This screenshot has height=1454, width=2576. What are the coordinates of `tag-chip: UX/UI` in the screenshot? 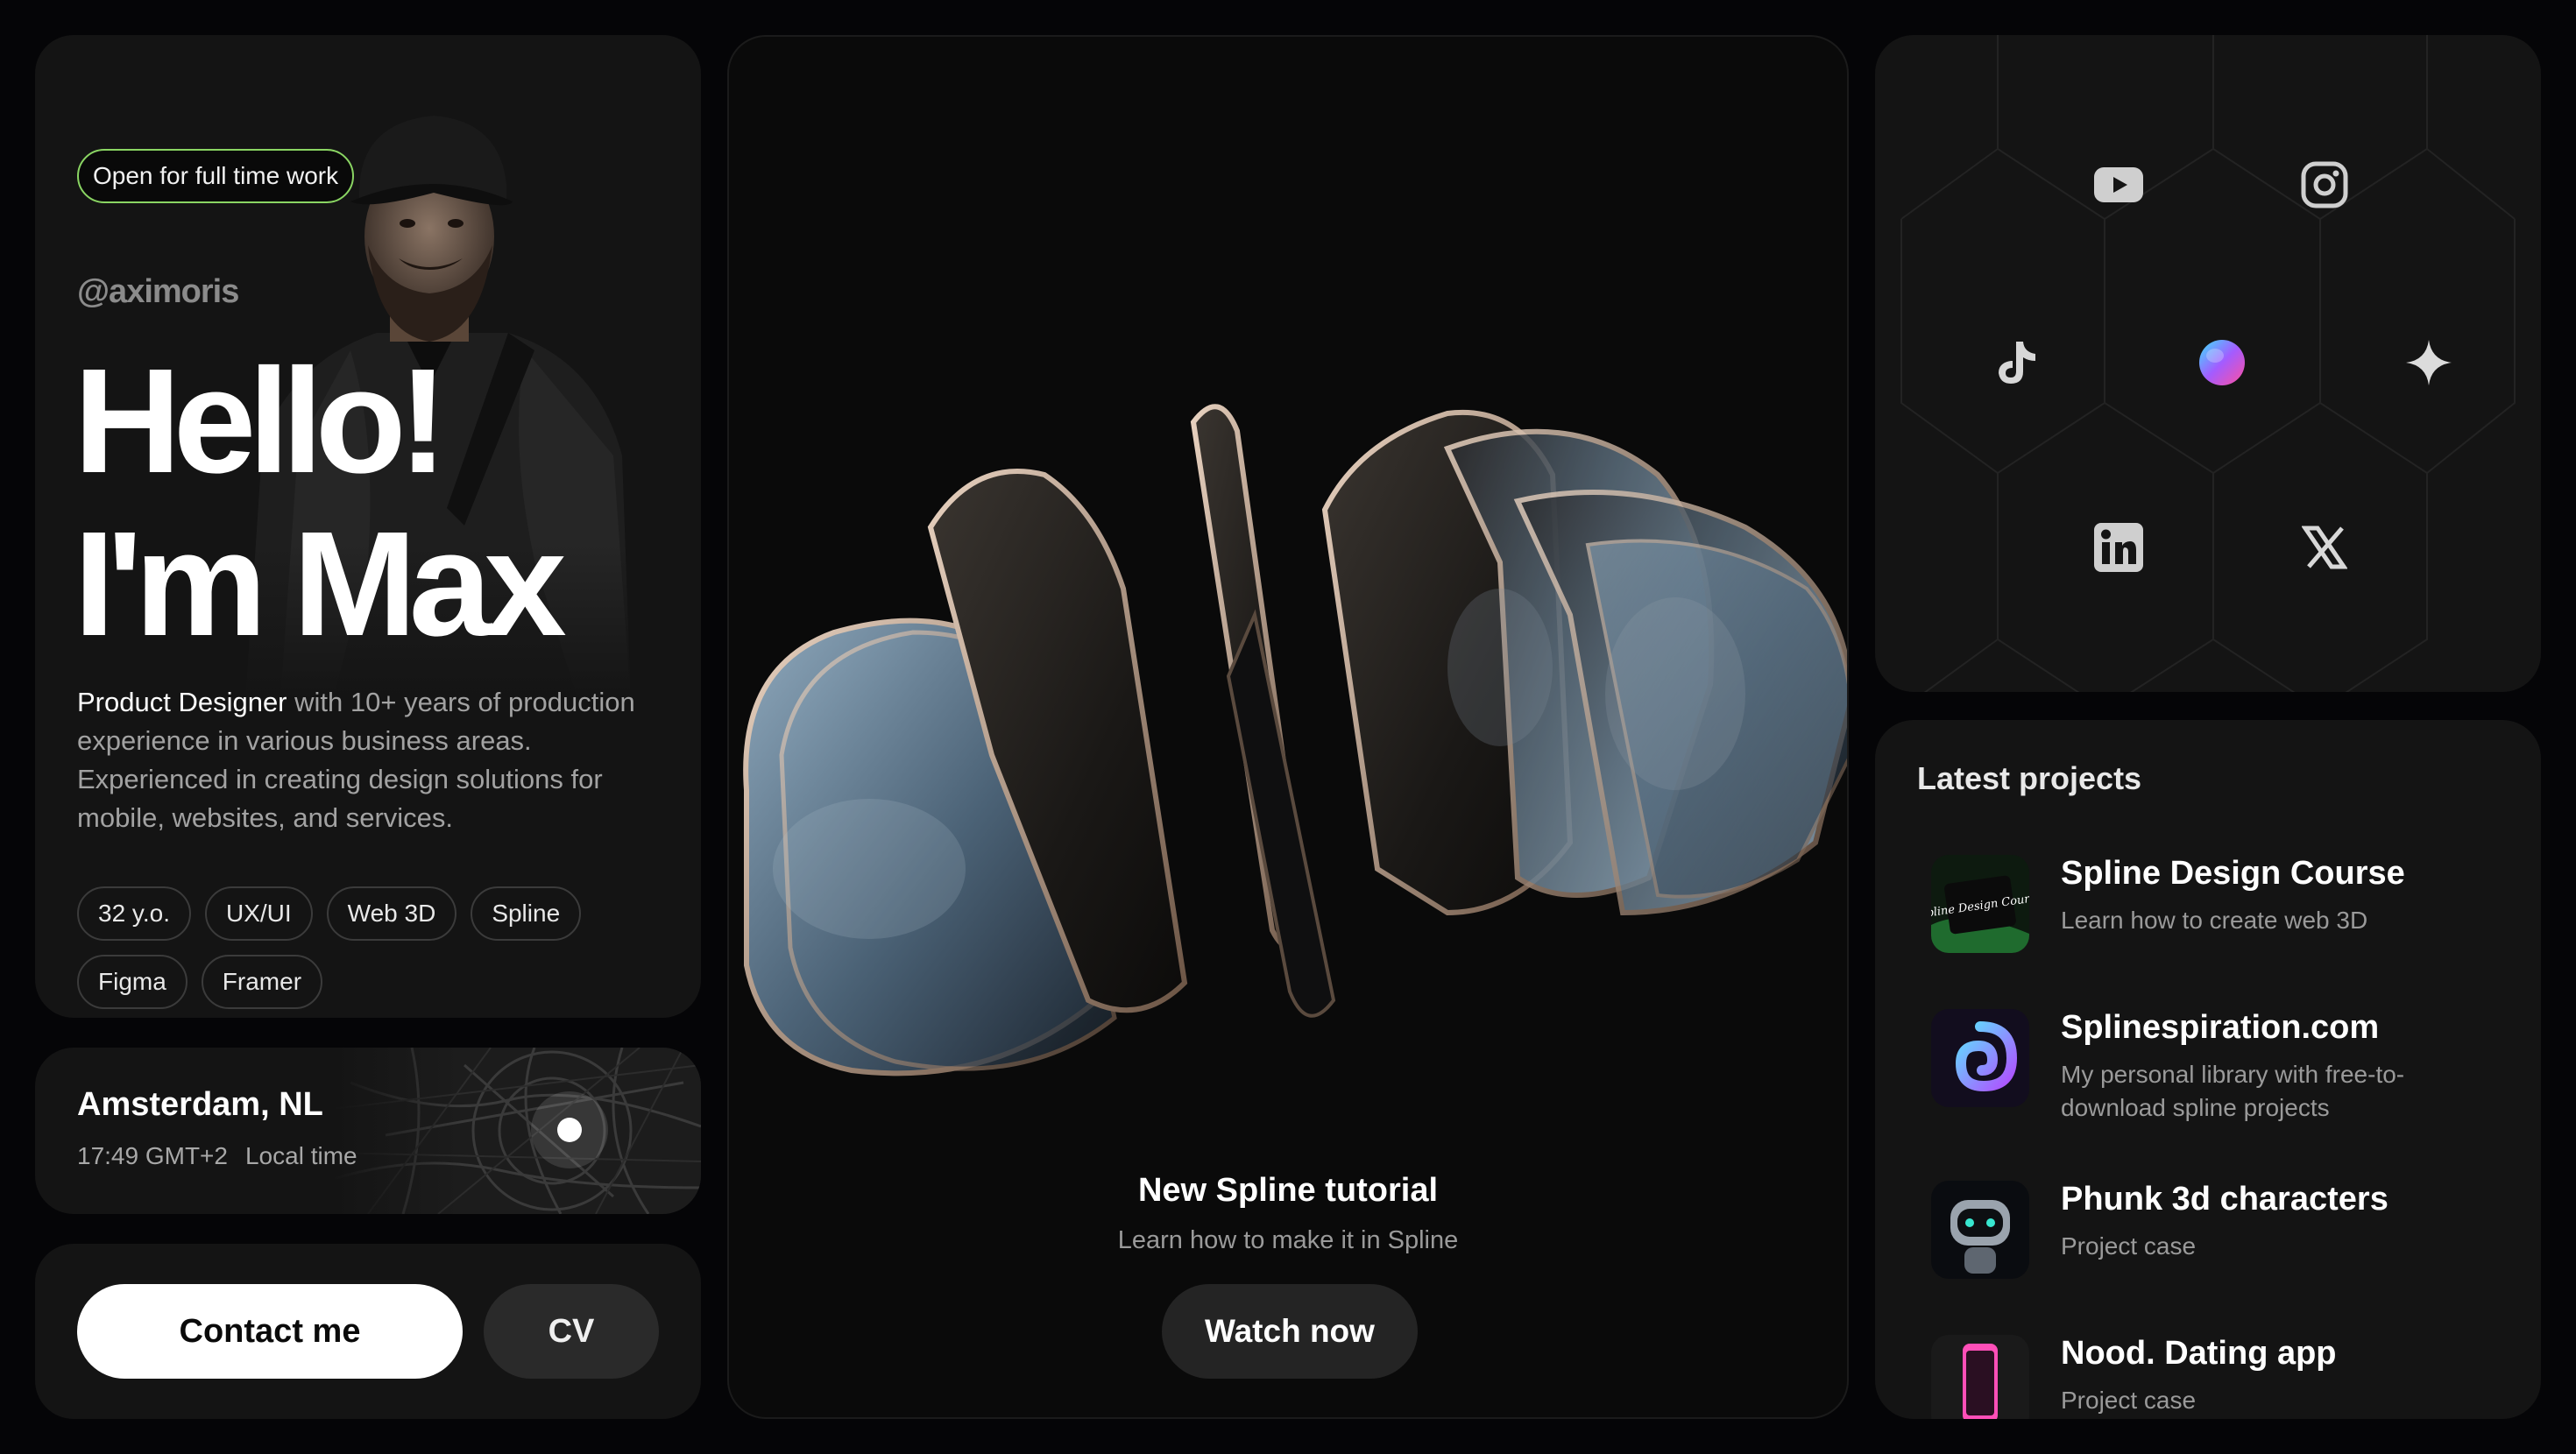 It's located at (258, 913).